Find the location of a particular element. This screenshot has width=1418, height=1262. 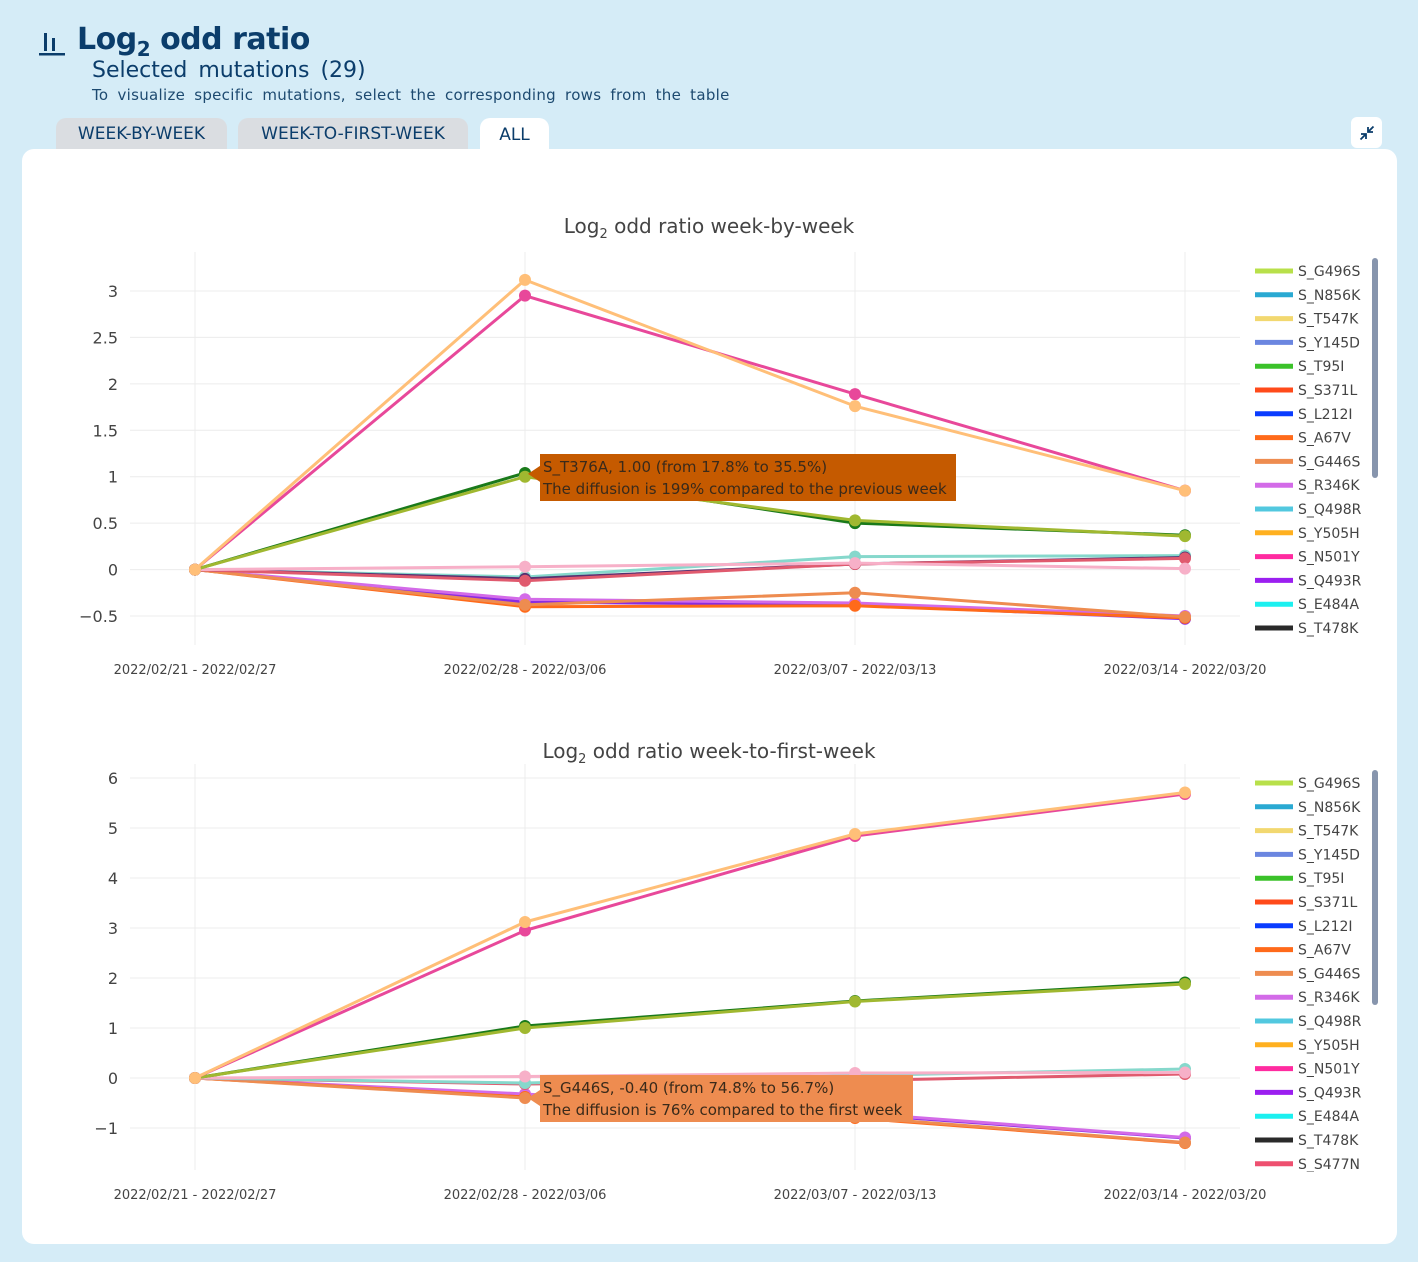

y-tick-label: 1 is located at coordinates (113, 1028).